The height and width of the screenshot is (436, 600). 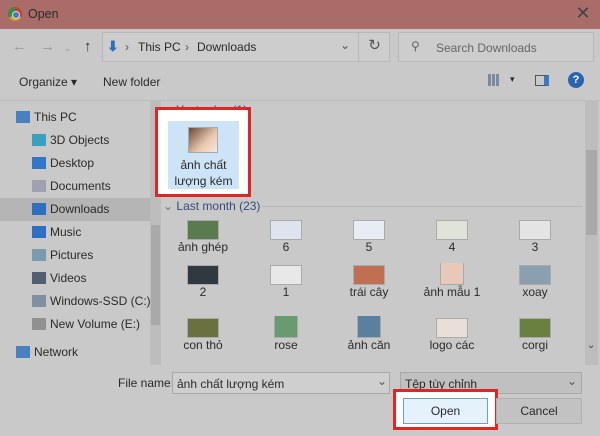 What do you see at coordinates (535, 287) in the screenshot?
I see `file-item: xoay` at bounding box center [535, 287].